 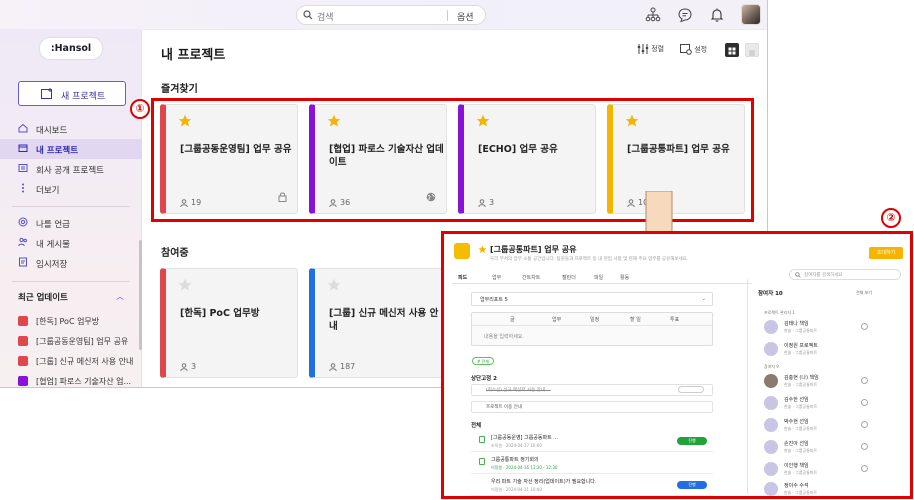 What do you see at coordinates (78, 362) in the screenshot?
I see `recent-item: [그룹] 신규 메신저 사용 안내` at bounding box center [78, 362].